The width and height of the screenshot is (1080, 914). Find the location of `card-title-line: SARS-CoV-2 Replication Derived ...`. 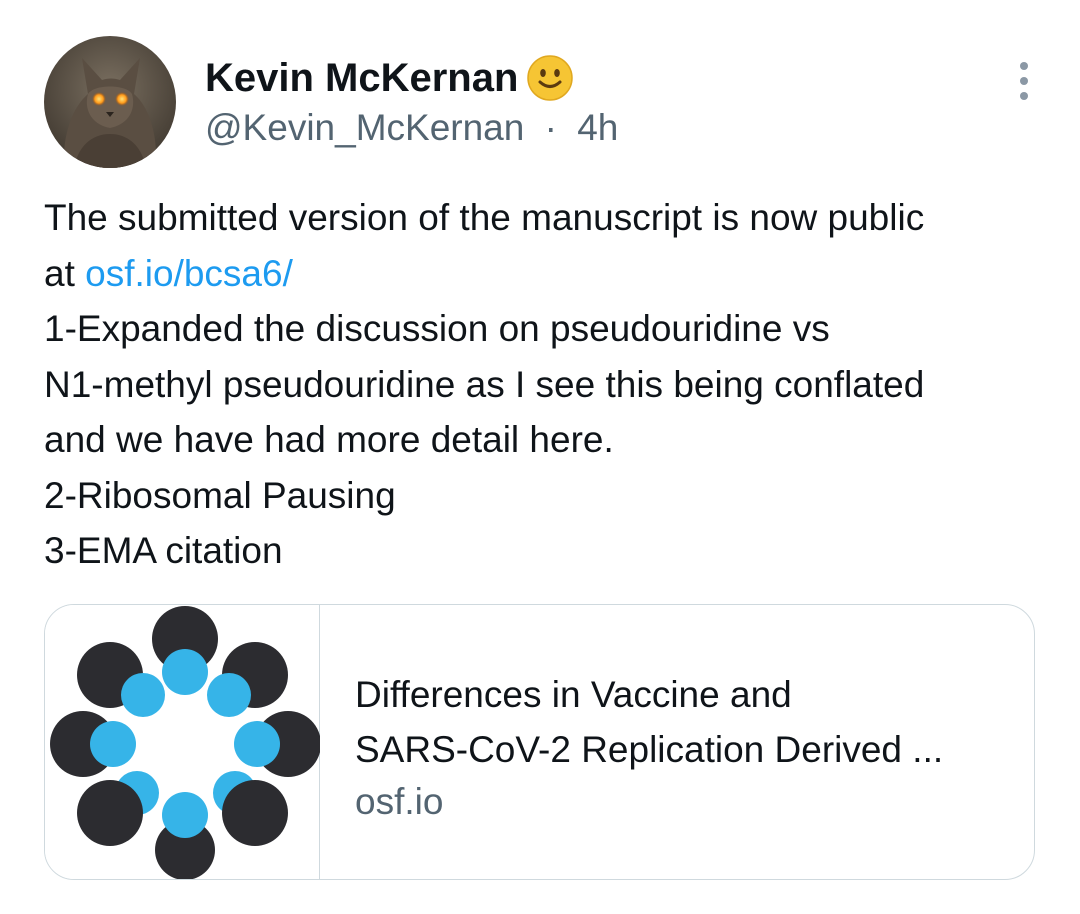

card-title-line: SARS-CoV-2 Replication Derived ... is located at coordinates (685, 749).